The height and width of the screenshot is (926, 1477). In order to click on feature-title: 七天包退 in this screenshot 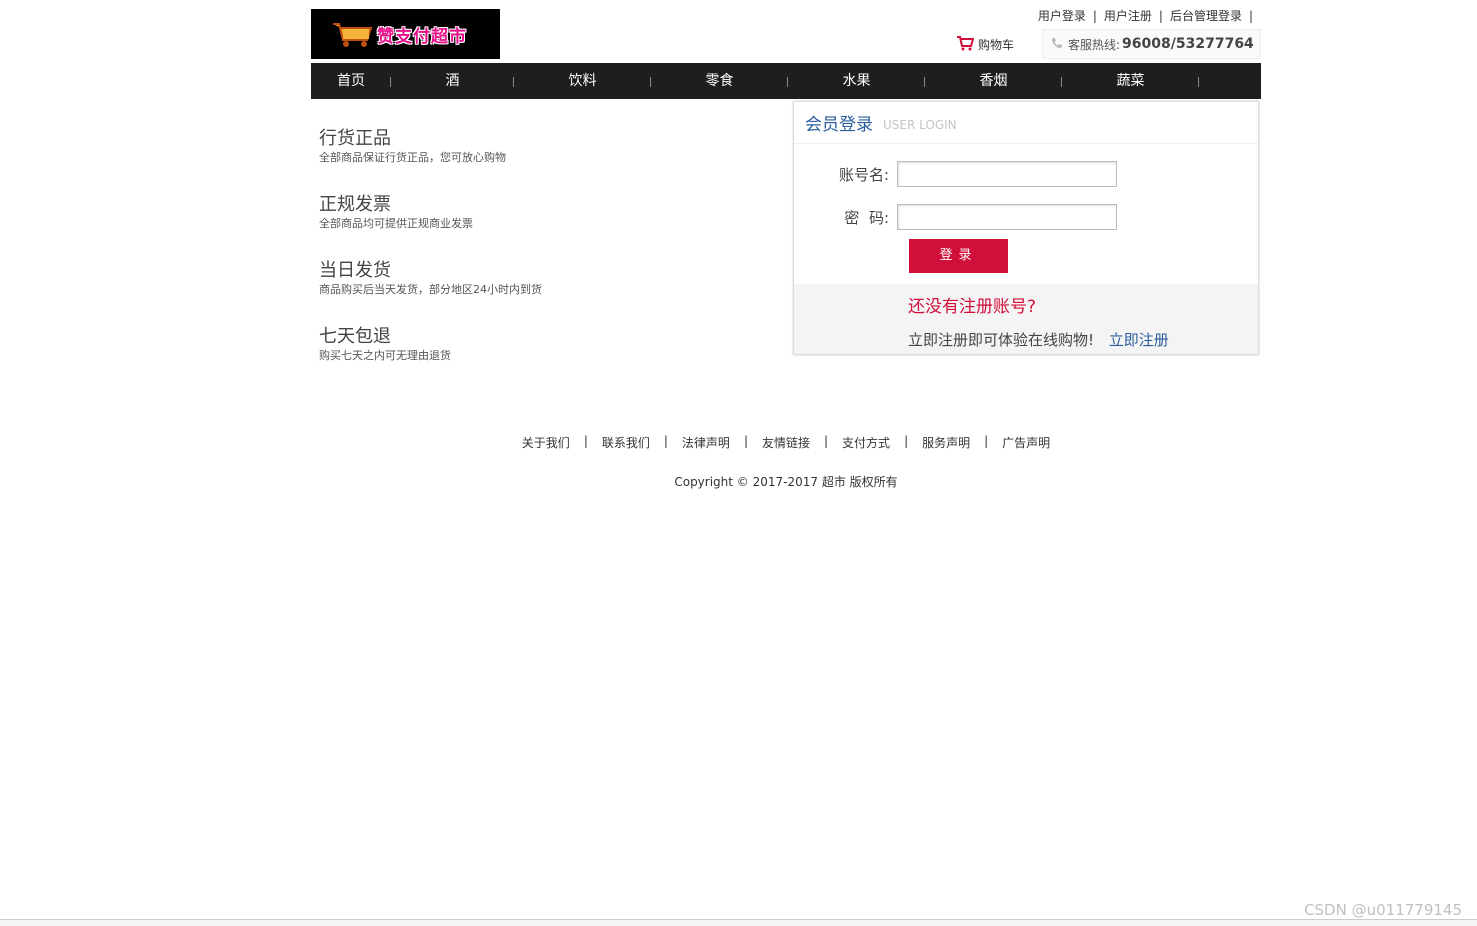, I will do `click(355, 336)`.